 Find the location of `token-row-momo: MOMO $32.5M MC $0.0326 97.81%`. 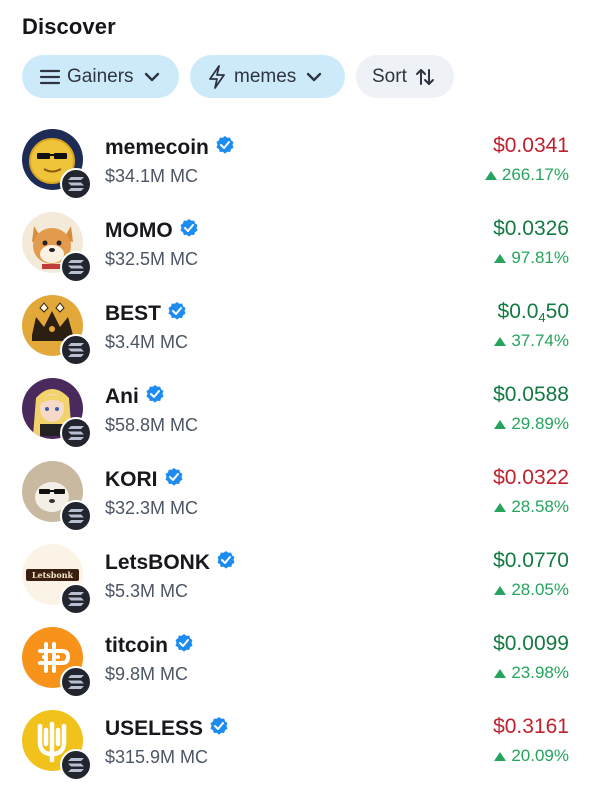

token-row-momo: MOMO $32.5M MC $0.0326 97.81% is located at coordinates (295, 240).